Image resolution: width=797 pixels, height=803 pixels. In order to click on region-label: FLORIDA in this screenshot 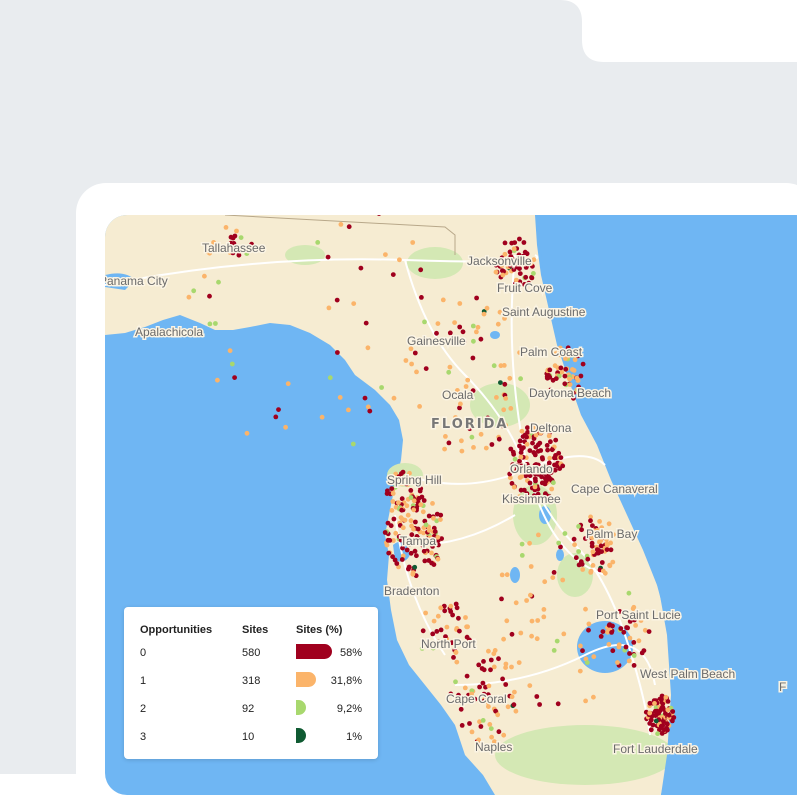, I will do `click(469, 424)`.